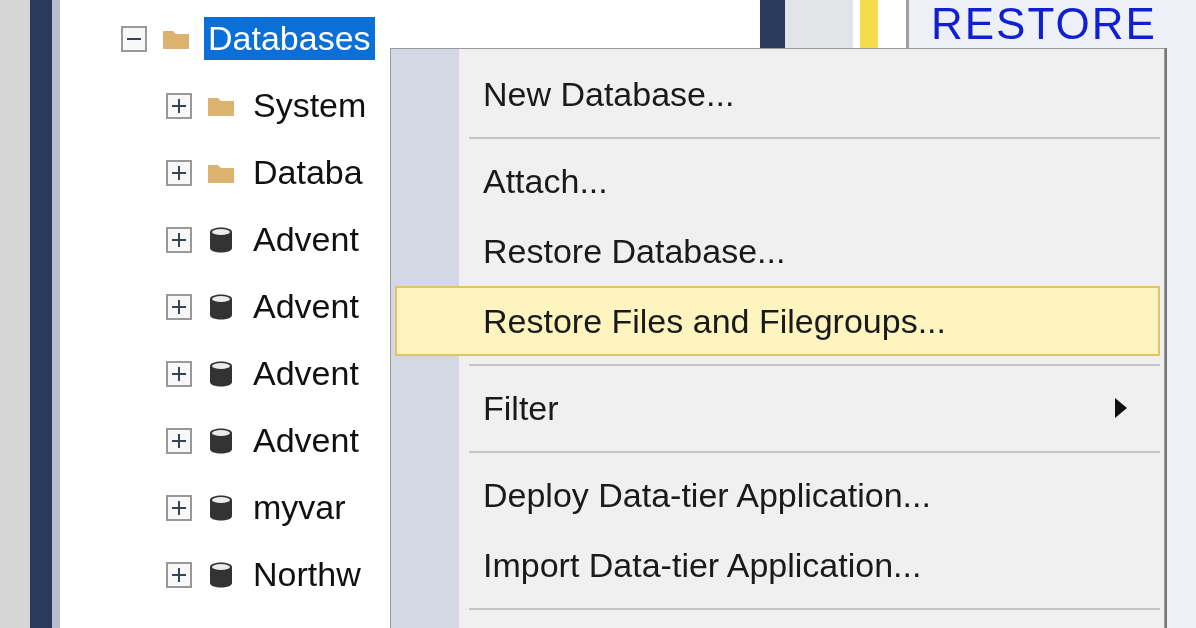 This screenshot has width=1196, height=628. Describe the element at coordinates (1044, 24) in the screenshot. I see `code-text: RESTORE` at that location.